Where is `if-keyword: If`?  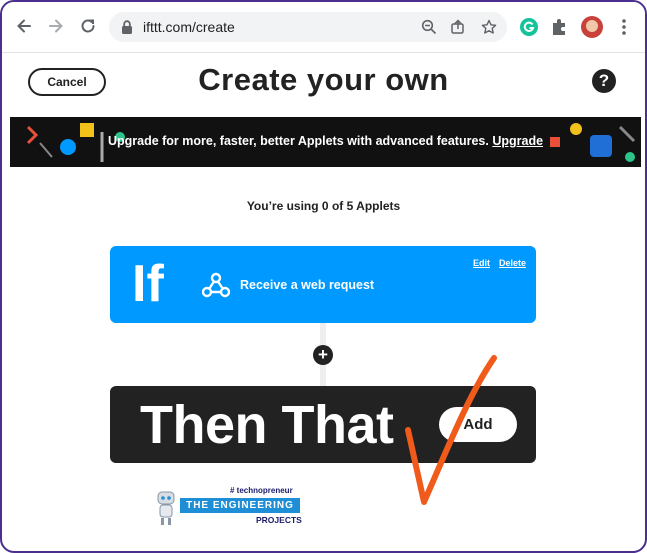 if-keyword: If is located at coordinates (148, 284).